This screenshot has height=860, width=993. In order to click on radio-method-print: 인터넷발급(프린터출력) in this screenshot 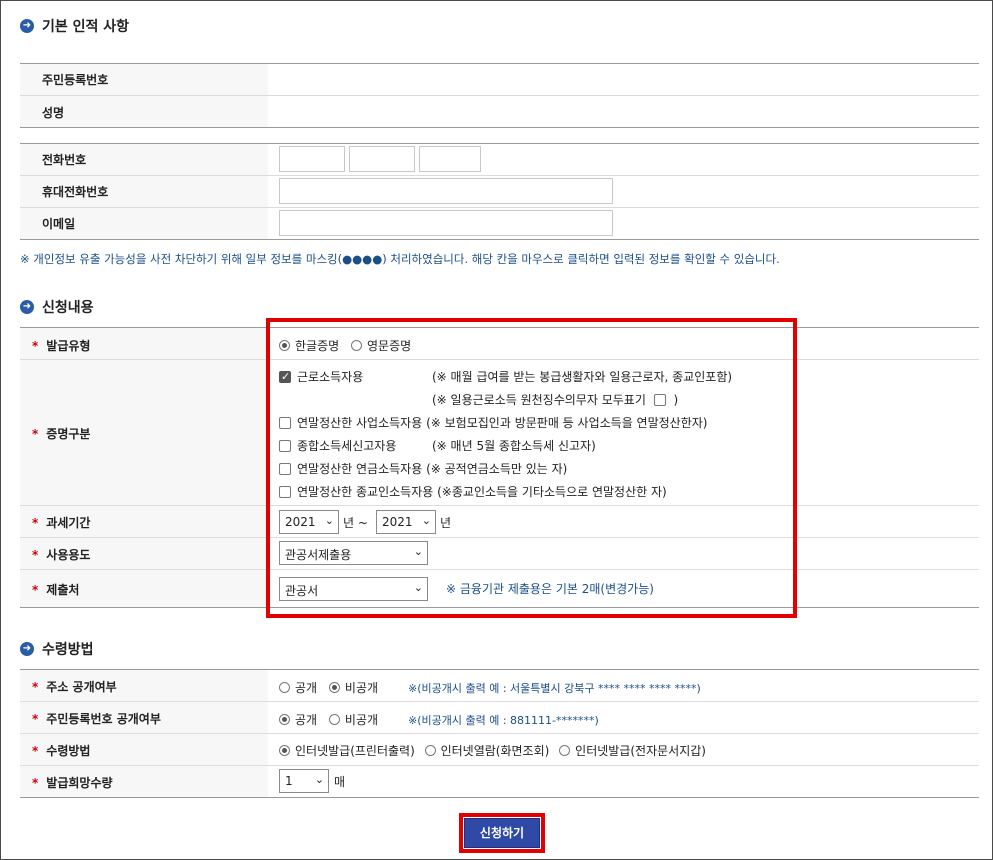, I will do `click(347, 751)`.